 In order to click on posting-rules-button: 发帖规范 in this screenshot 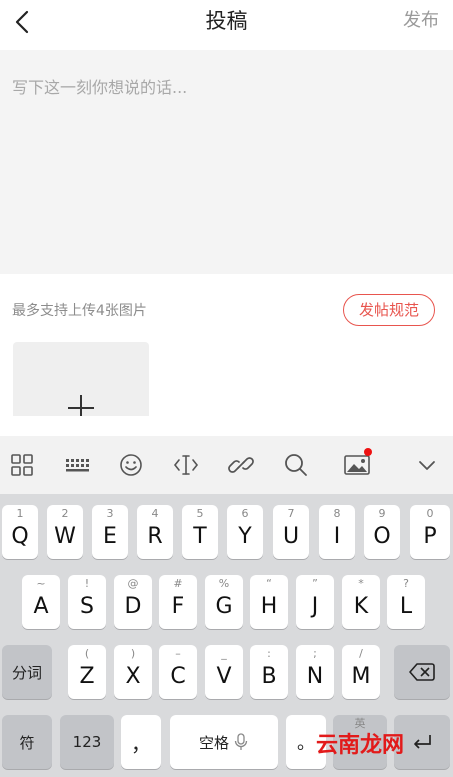, I will do `click(389, 310)`.